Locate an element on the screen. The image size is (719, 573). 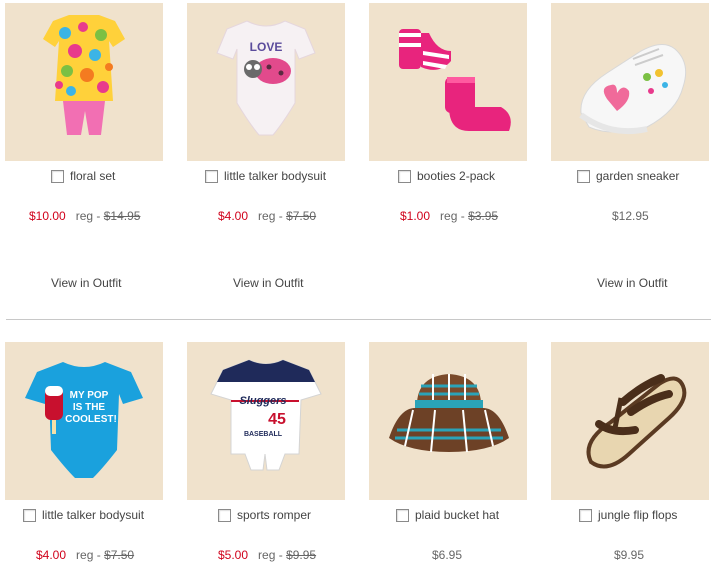
bucket-hat-image is located at coordinates (448, 421).